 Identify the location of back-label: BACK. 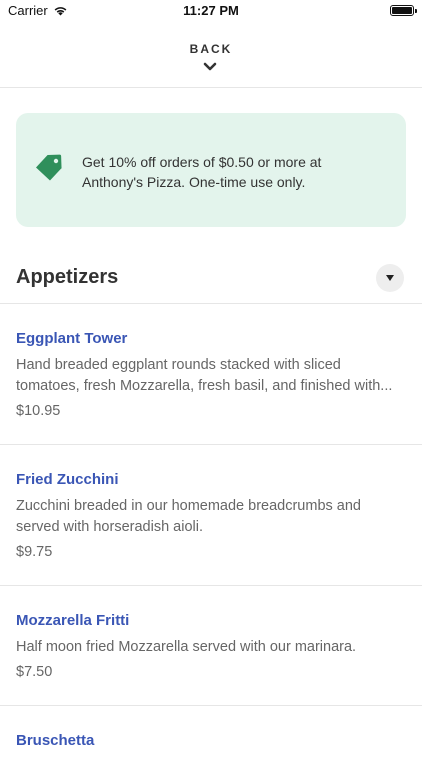
(211, 49).